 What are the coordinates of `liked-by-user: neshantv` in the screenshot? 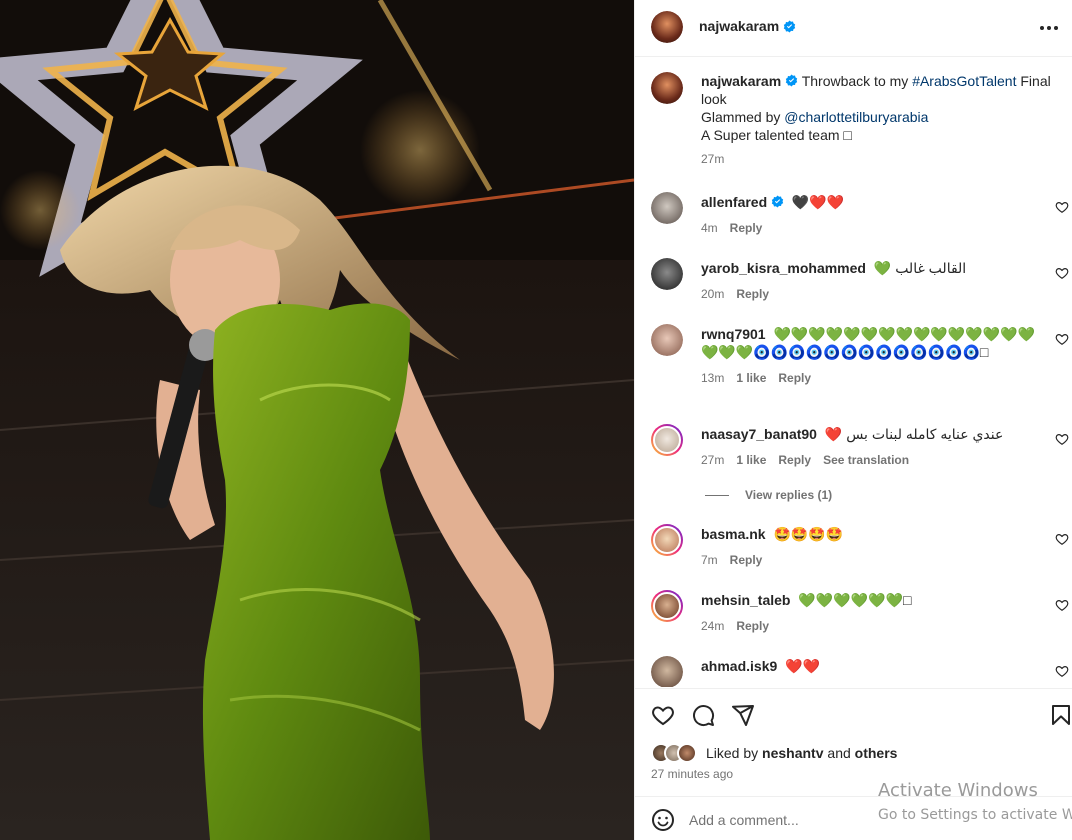 It's located at (792, 753).